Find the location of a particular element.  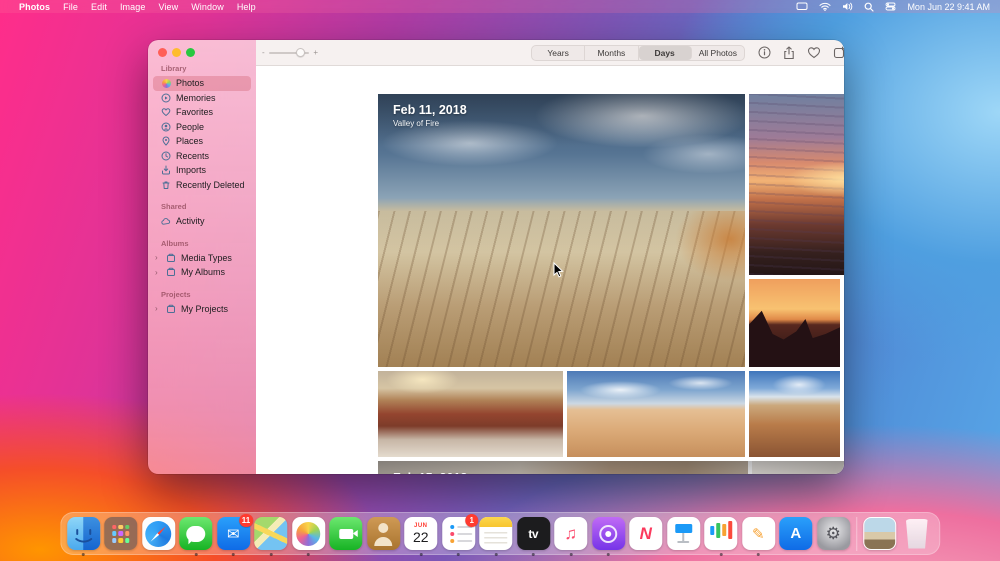

dock-pictures-stack is located at coordinates (879, 534).